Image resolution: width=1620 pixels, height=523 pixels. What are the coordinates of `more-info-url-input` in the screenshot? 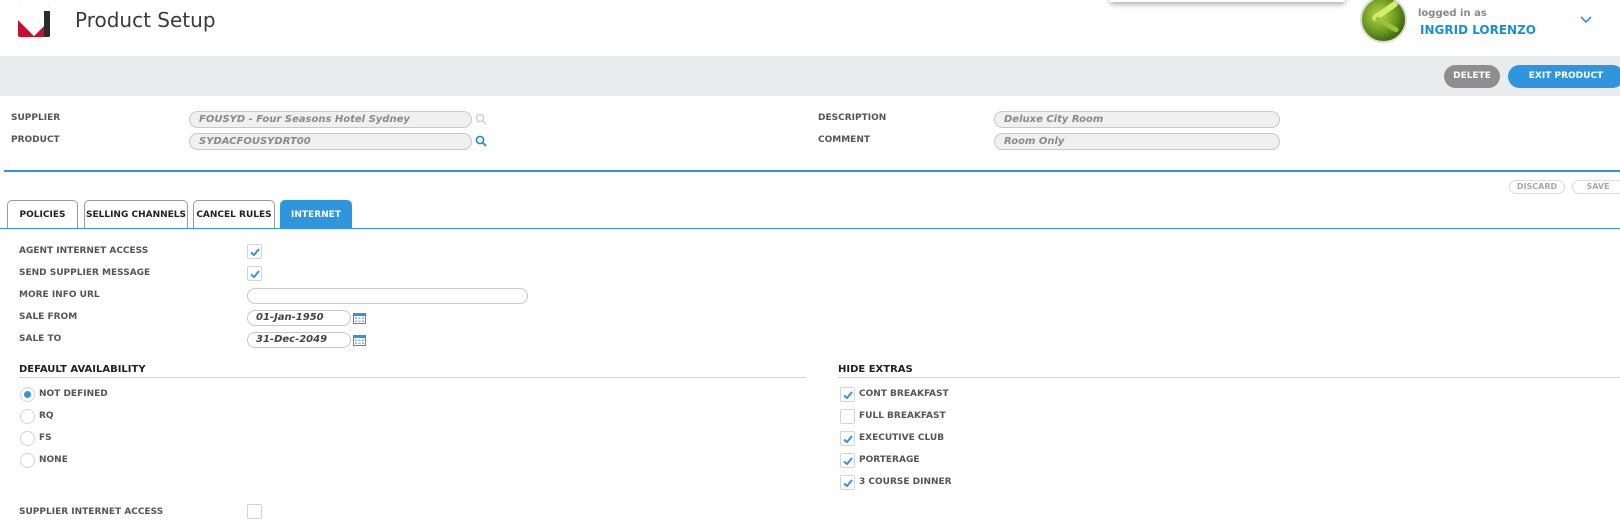 It's located at (387, 296).